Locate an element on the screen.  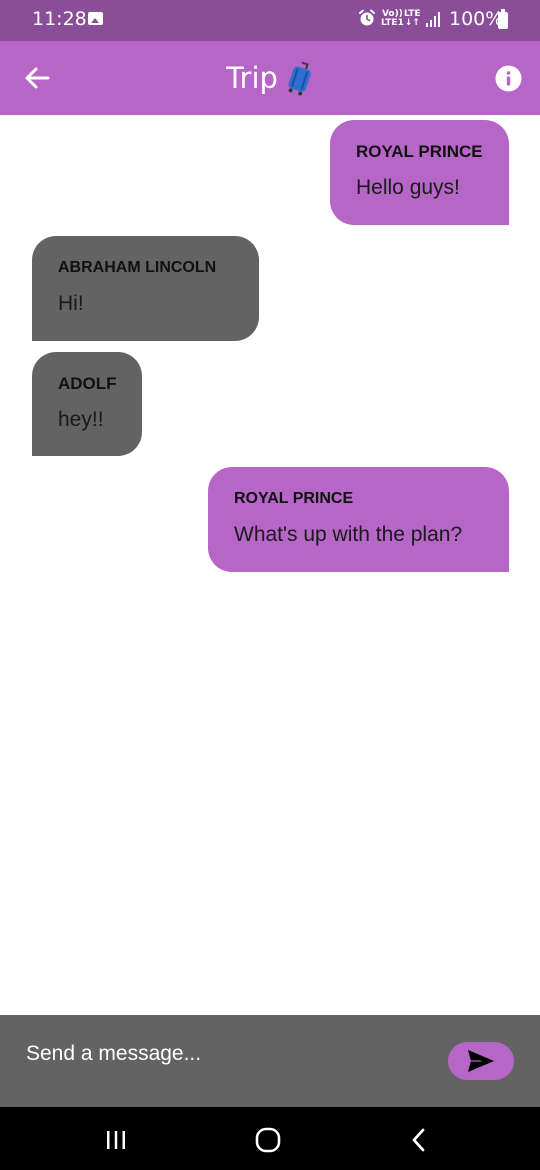
info-icon is located at coordinates (508, 78).